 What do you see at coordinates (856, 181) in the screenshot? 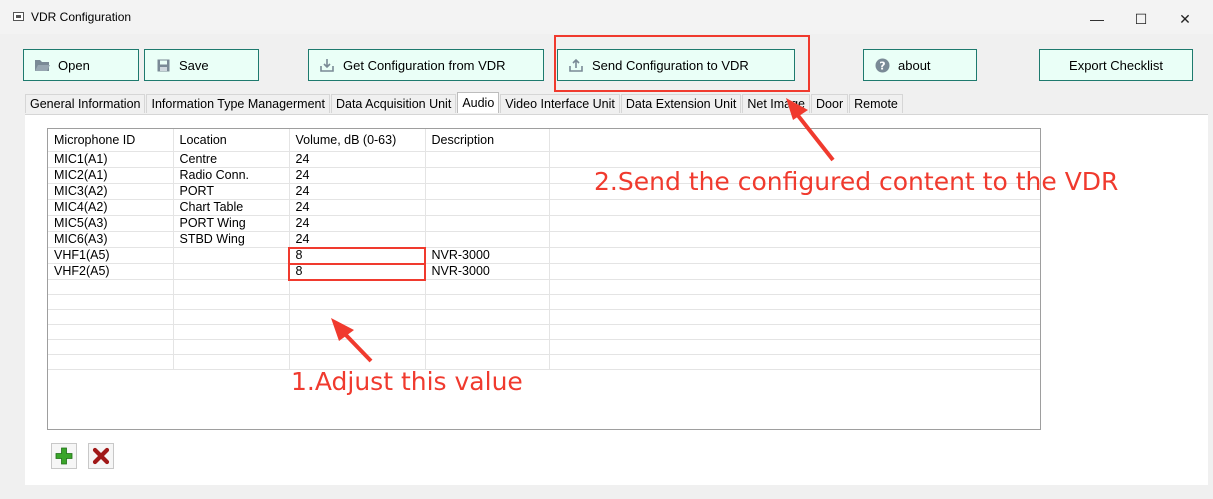
I see `annotation-step-2: 2.Send the configured content to the VDR` at bounding box center [856, 181].